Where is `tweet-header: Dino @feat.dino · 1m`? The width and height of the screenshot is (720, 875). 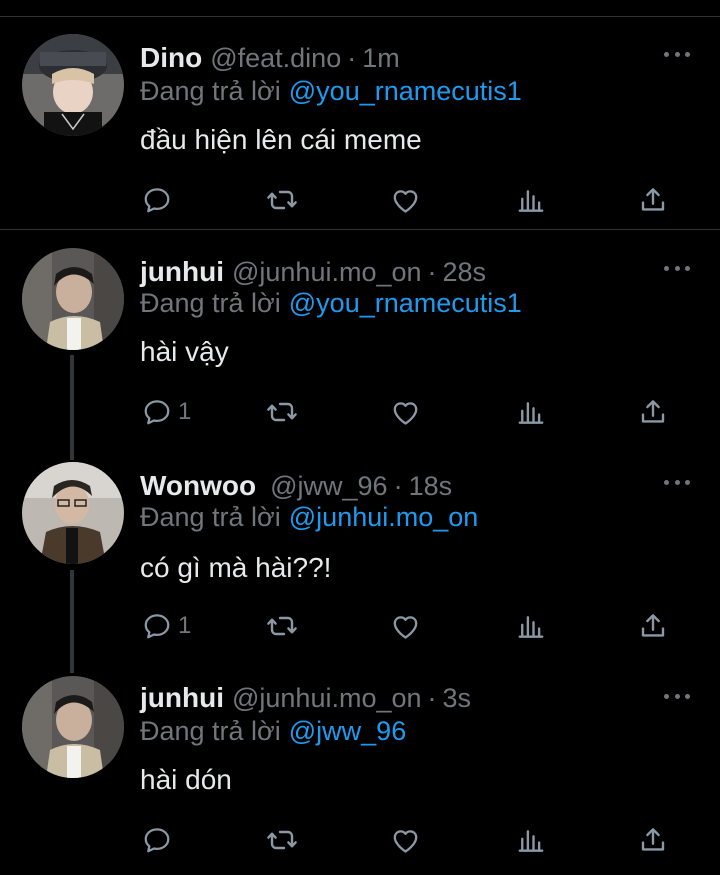 tweet-header: Dino @feat.dino · 1m is located at coordinates (270, 59).